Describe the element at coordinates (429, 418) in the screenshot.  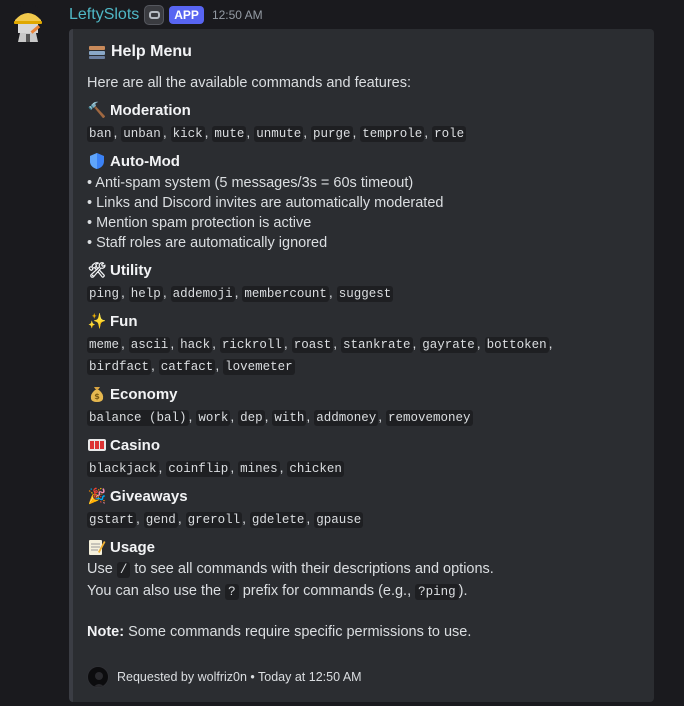
I see `command-chip: removemoney` at that location.